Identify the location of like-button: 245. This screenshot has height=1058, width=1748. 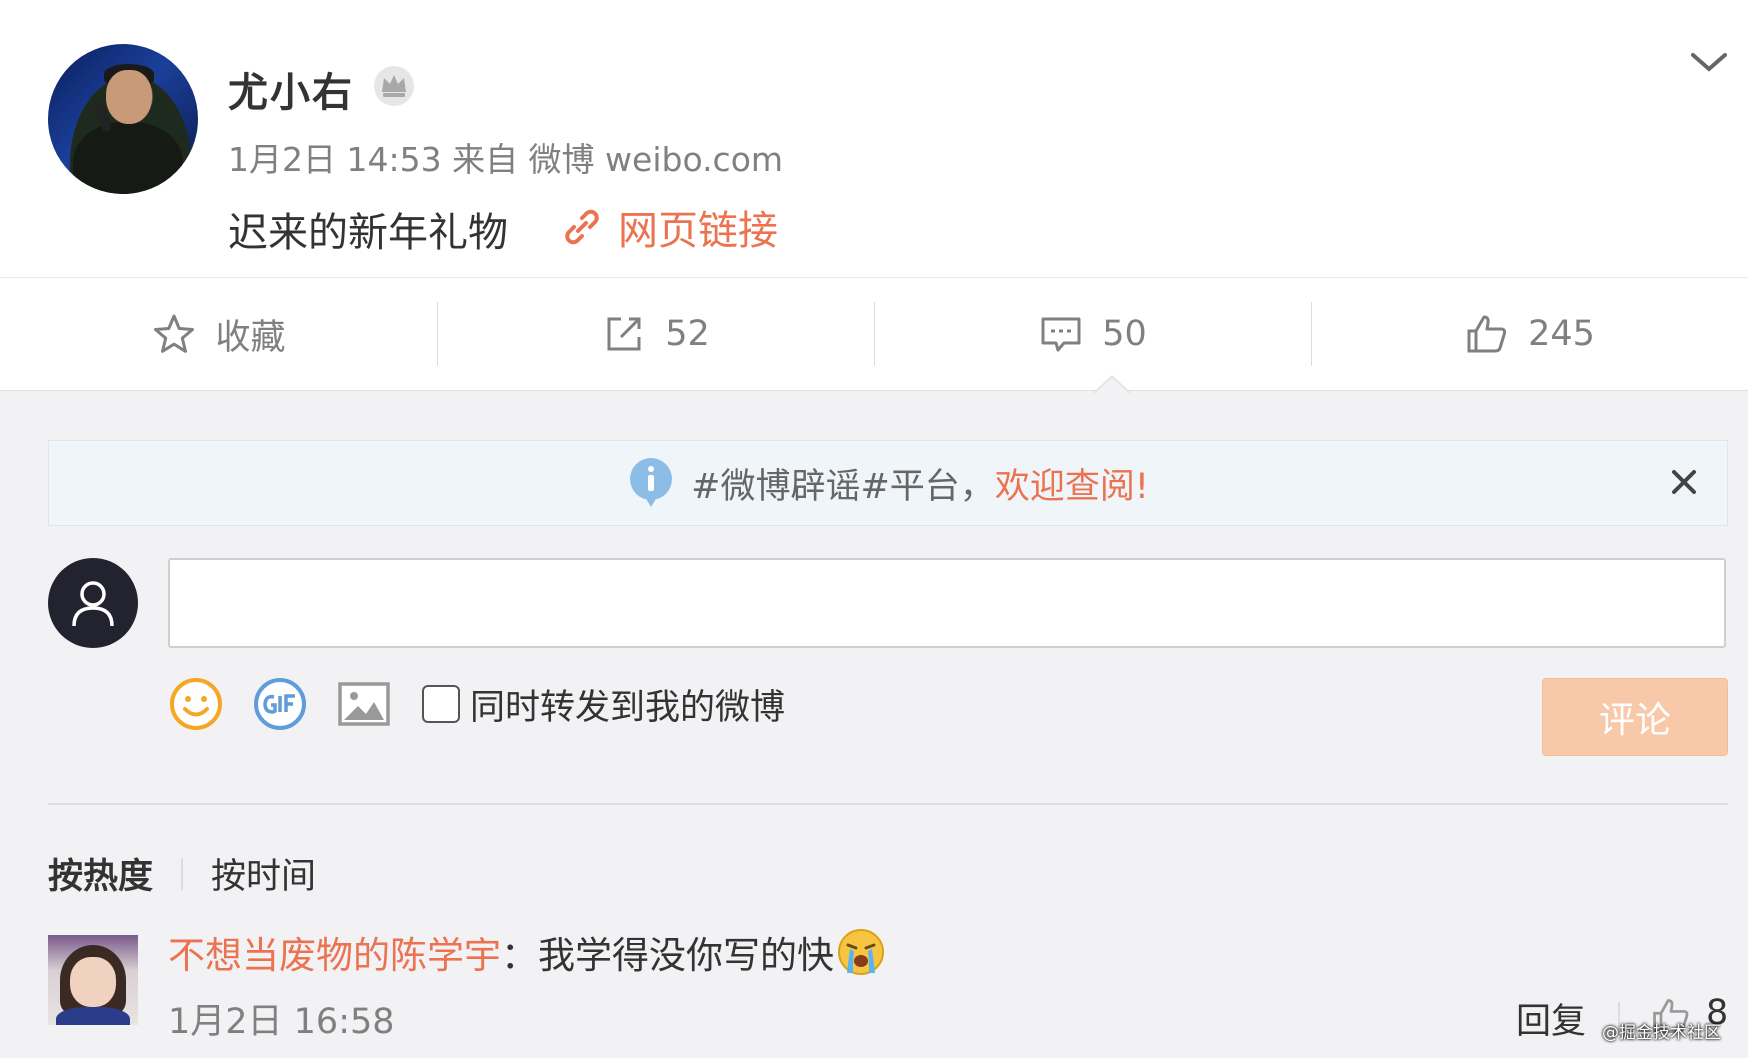
(1529, 334).